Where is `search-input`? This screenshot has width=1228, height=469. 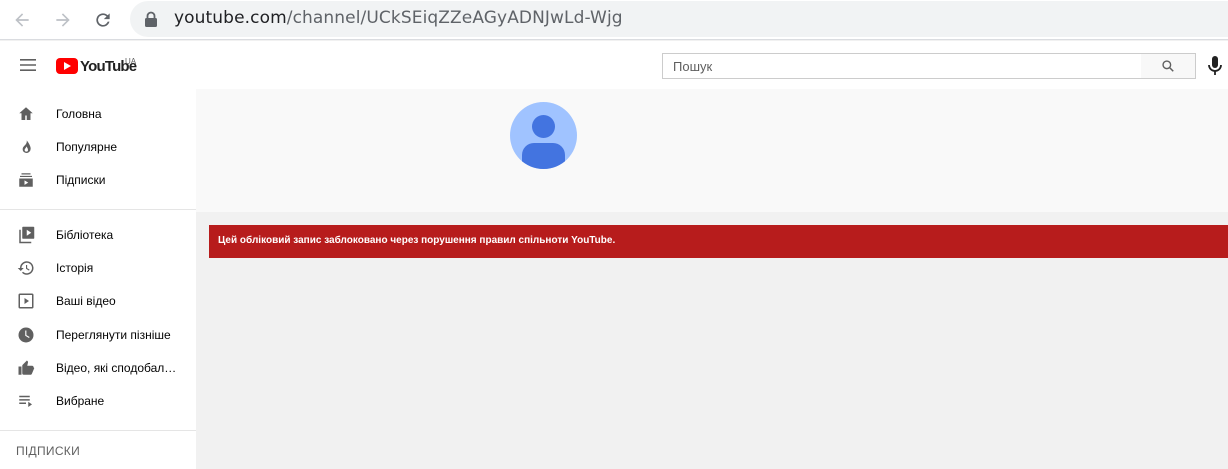
search-input is located at coordinates (902, 66).